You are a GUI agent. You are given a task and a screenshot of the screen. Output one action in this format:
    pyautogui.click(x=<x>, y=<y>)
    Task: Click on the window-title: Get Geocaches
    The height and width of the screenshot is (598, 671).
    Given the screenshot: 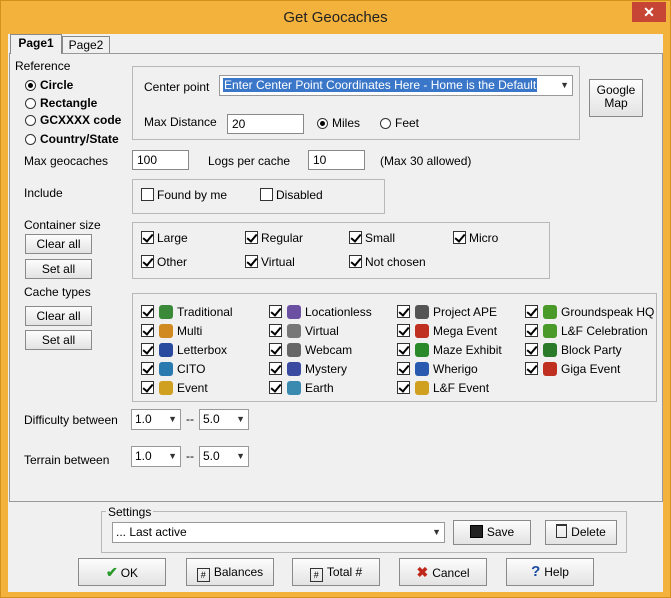 What is the action you would take?
    pyautogui.click(x=335, y=17)
    